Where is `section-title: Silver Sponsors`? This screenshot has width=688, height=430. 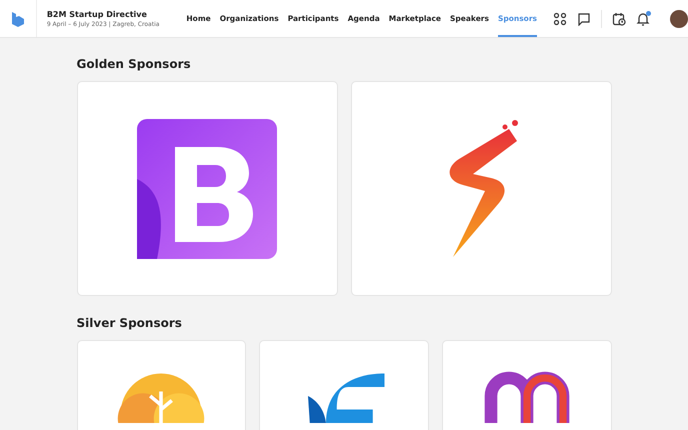
section-title: Silver Sponsors is located at coordinates (129, 323).